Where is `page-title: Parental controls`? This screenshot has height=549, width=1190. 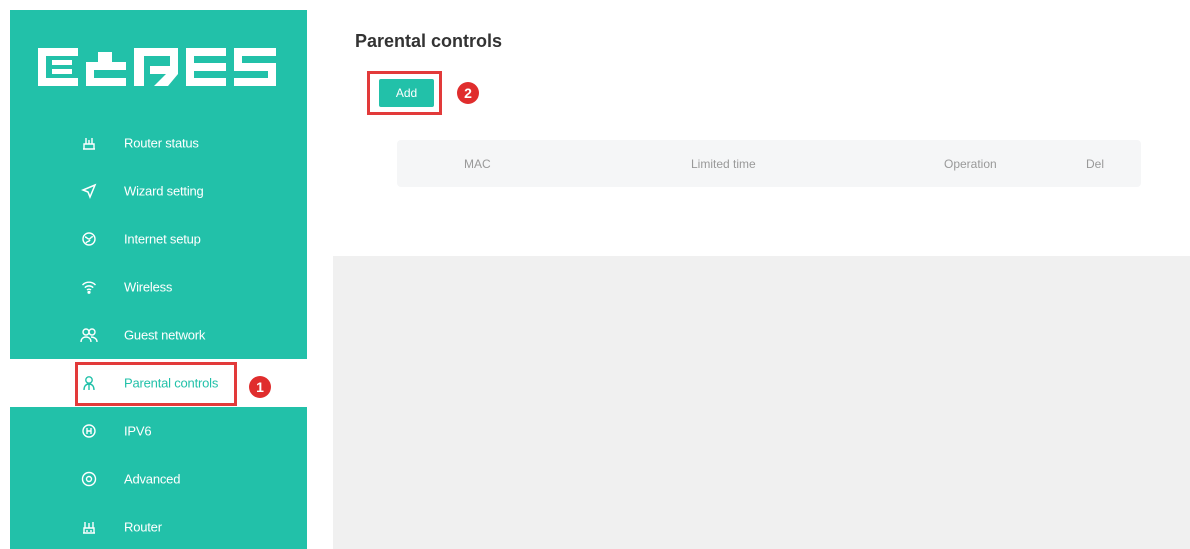
page-title: Parental controls is located at coordinates (429, 41).